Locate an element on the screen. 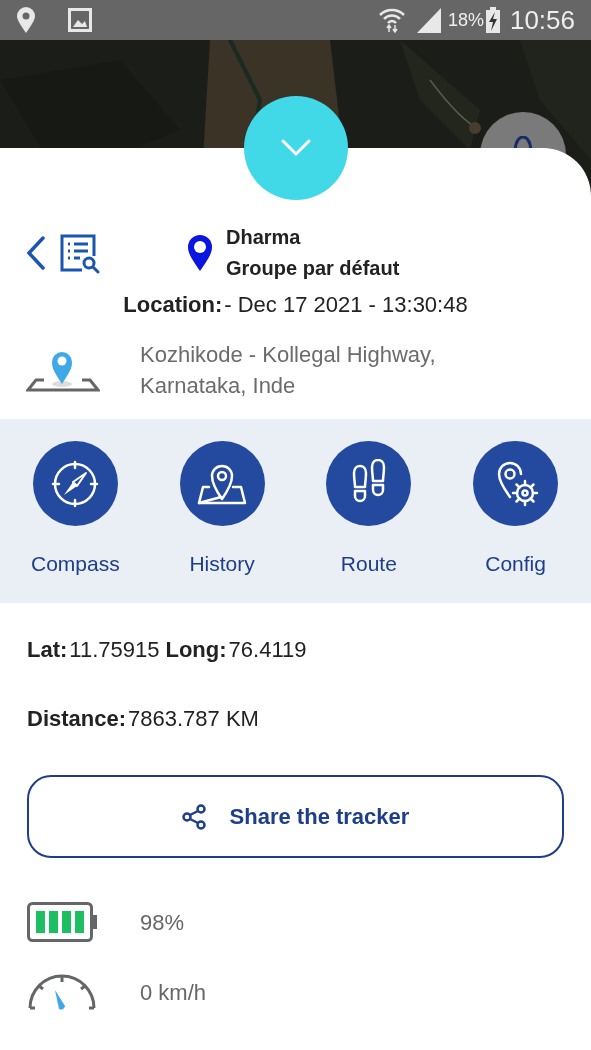 The width and height of the screenshot is (591, 1050). location-label: Location: is located at coordinates (173, 305).